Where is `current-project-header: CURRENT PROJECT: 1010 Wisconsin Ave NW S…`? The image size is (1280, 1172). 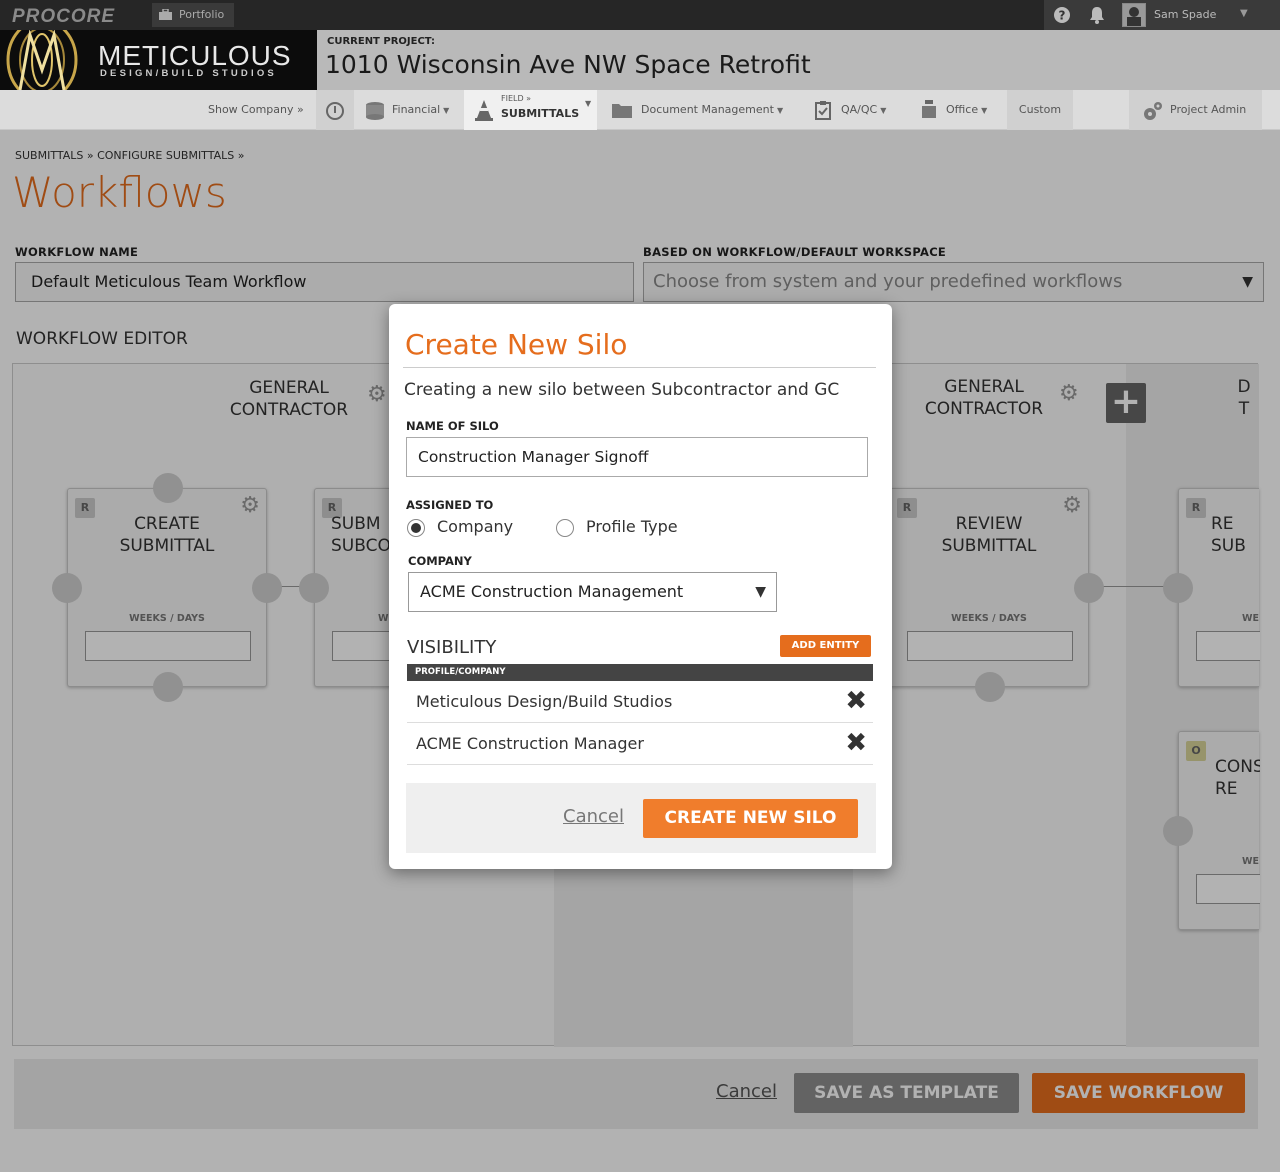 current-project-header: CURRENT PROJECT: 1010 Wisconsin Ave NW S… is located at coordinates (798, 60).